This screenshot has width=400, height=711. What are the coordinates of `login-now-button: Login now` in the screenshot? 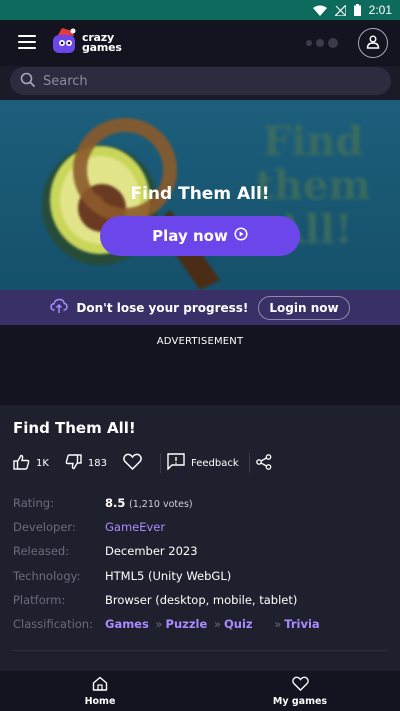 It's located at (304, 307).